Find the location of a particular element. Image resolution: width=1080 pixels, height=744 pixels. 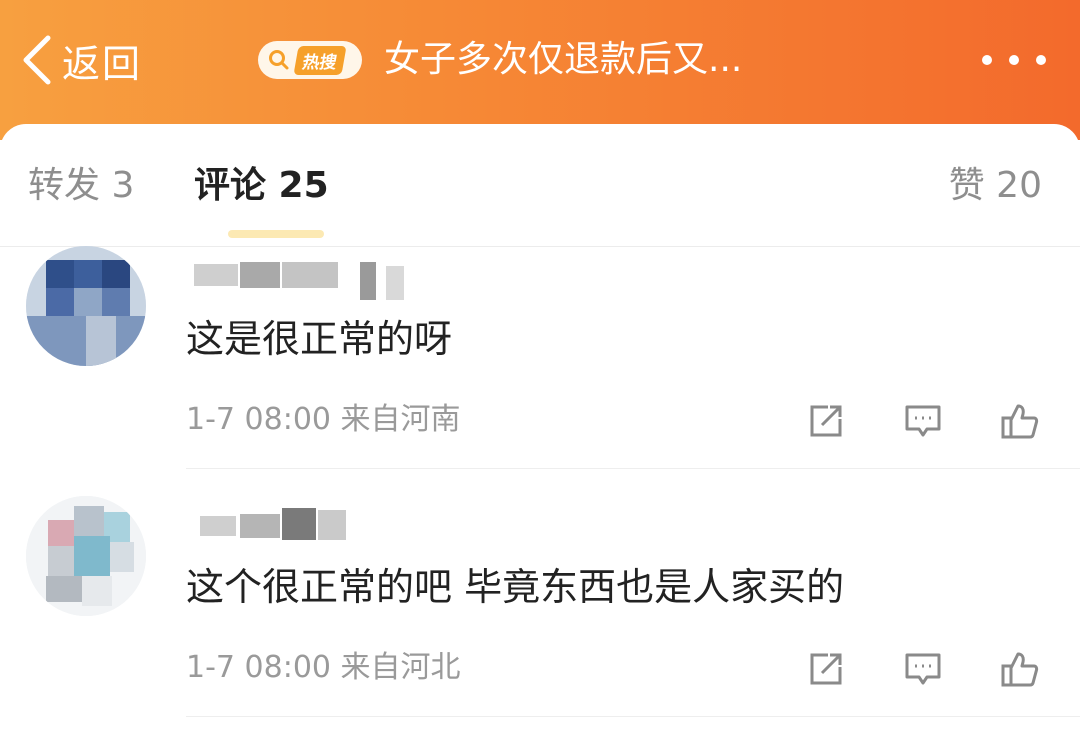

active-tab-indicator is located at coordinates (276, 234).